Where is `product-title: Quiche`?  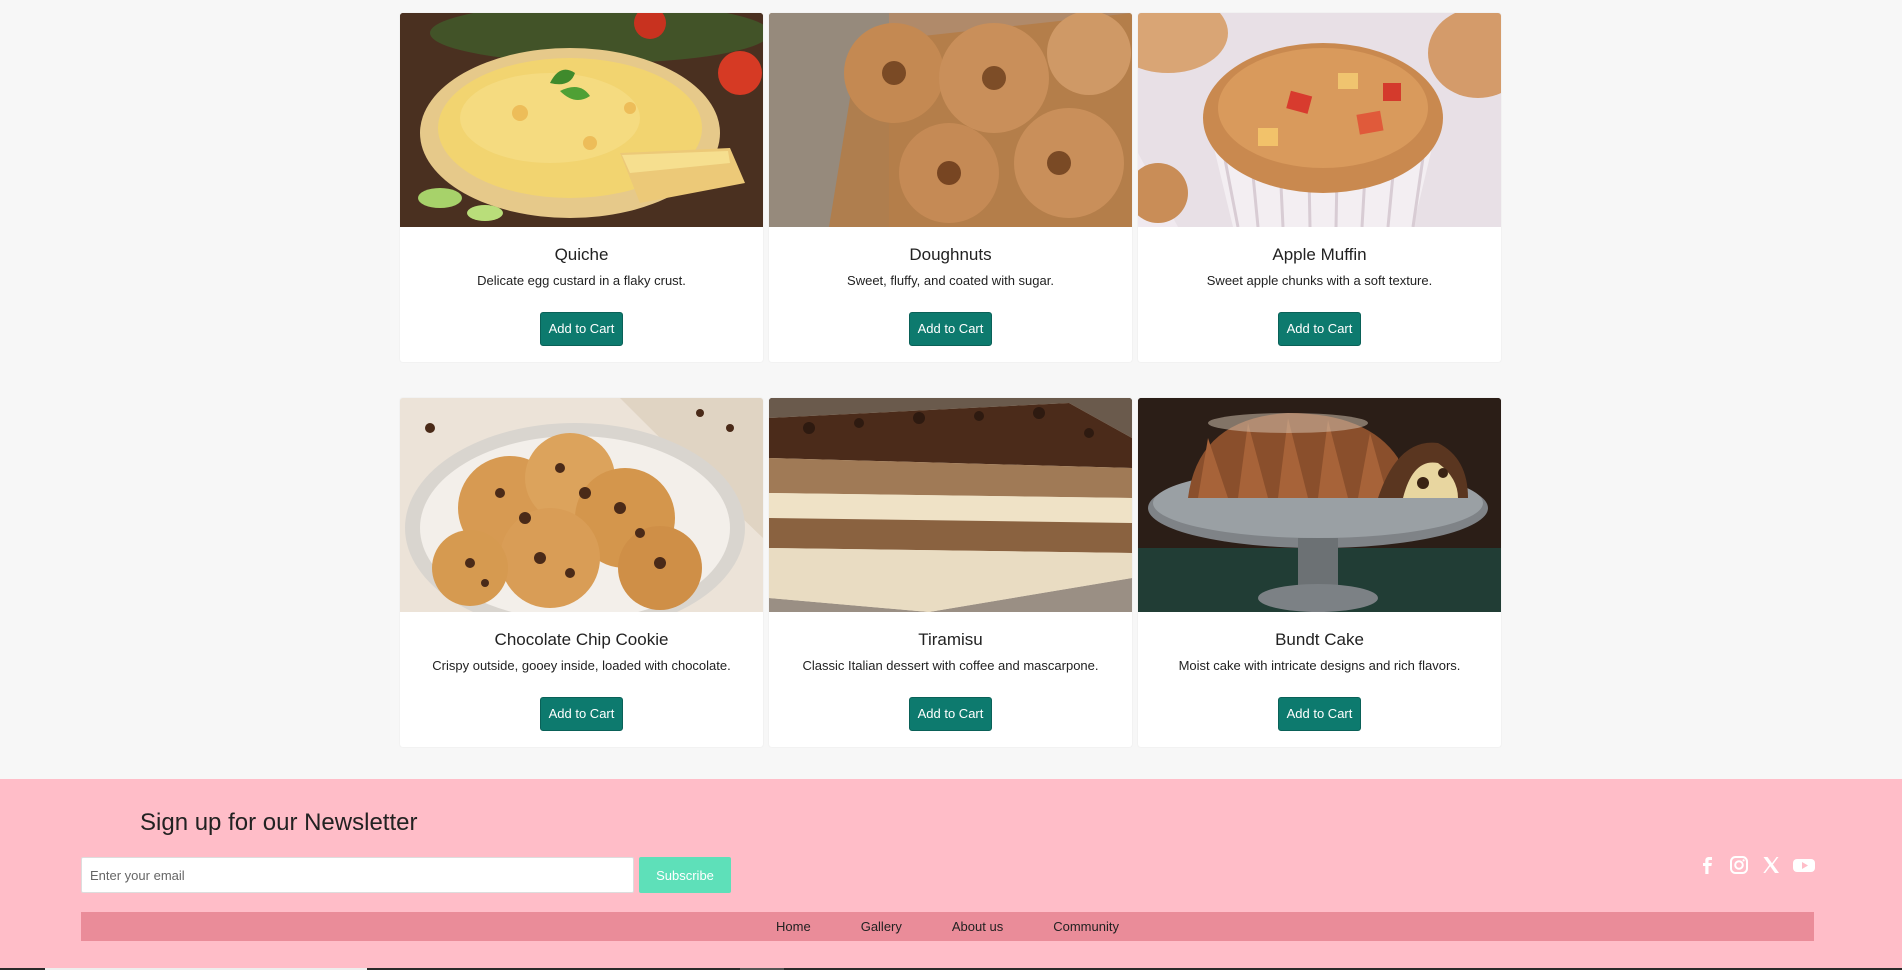 product-title: Quiche is located at coordinates (581, 254).